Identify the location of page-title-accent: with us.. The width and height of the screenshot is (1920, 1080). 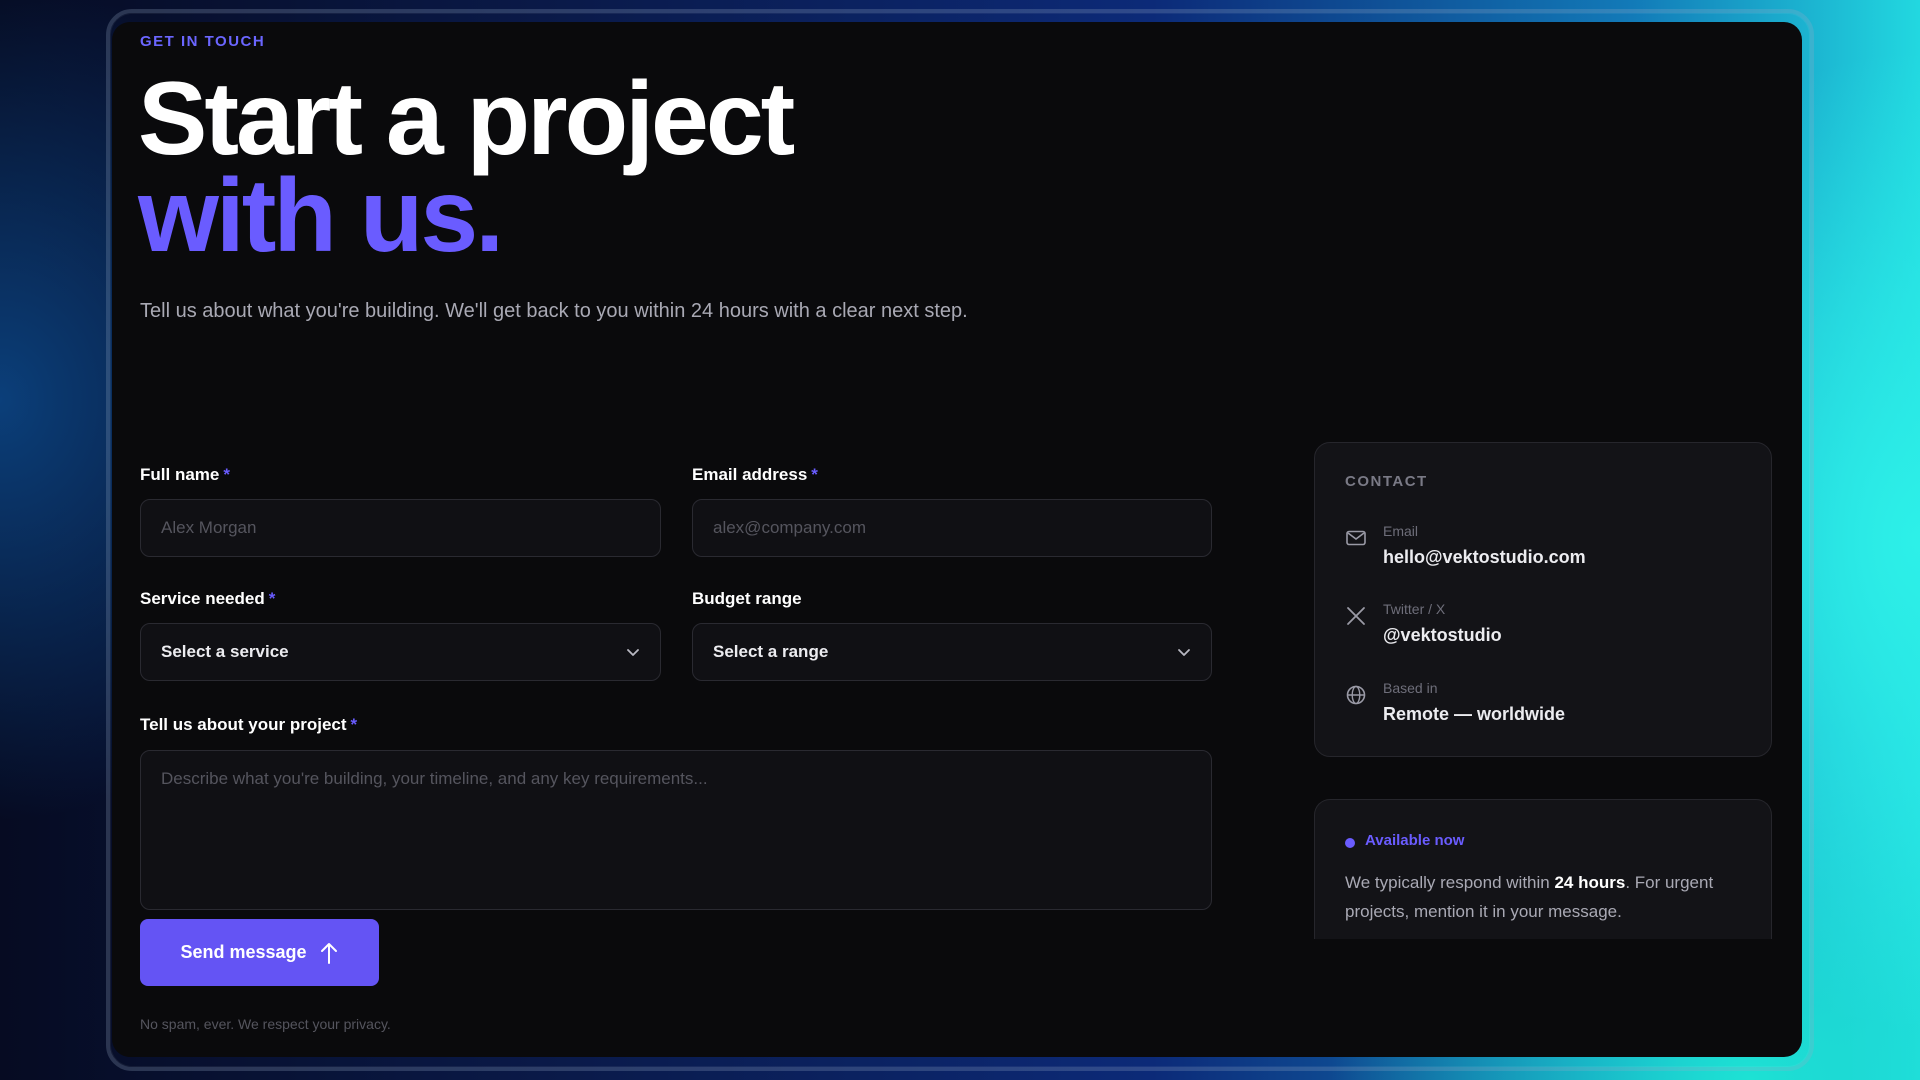
(321, 216).